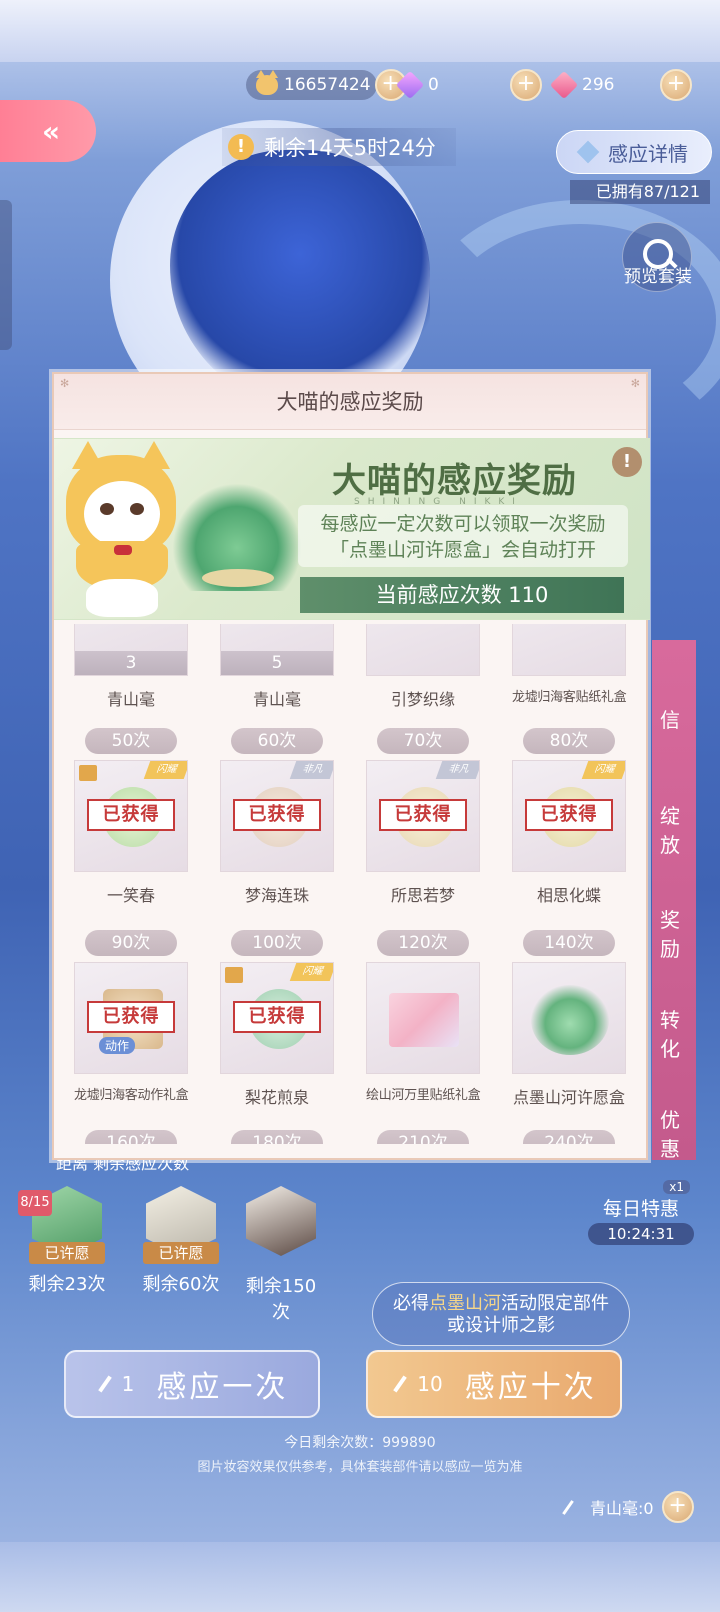  I want to click on banner-desc-line2: 「点墨山河许愿盒」会自动打开, so click(462, 550).